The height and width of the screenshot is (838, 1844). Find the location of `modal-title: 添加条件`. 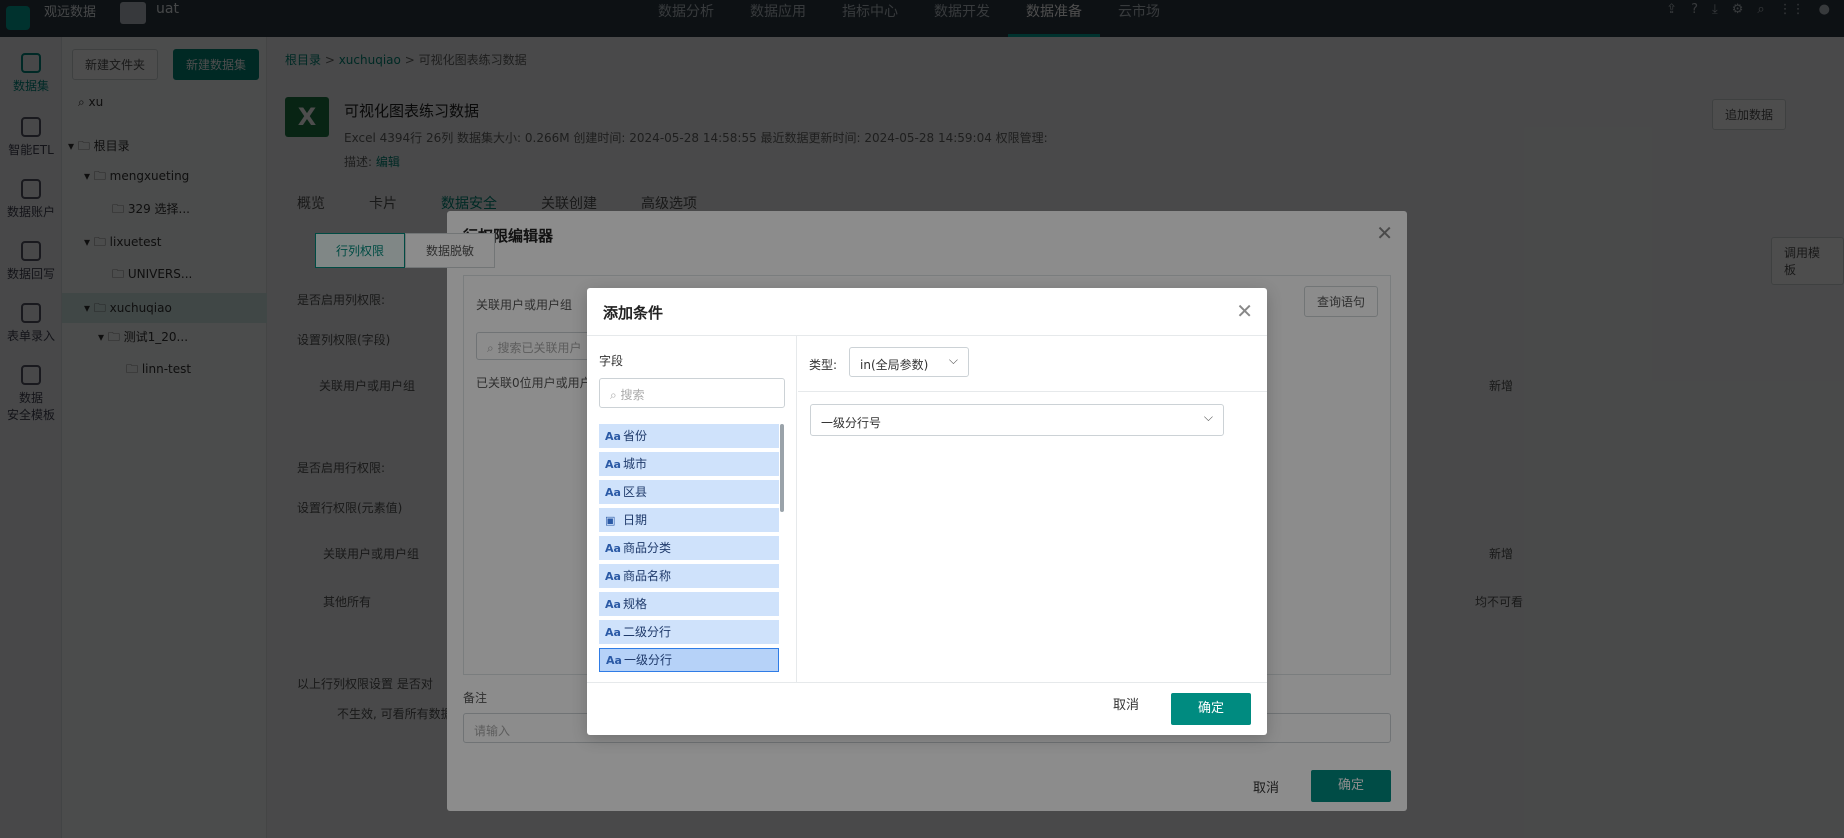

modal-title: 添加条件 is located at coordinates (633, 313).